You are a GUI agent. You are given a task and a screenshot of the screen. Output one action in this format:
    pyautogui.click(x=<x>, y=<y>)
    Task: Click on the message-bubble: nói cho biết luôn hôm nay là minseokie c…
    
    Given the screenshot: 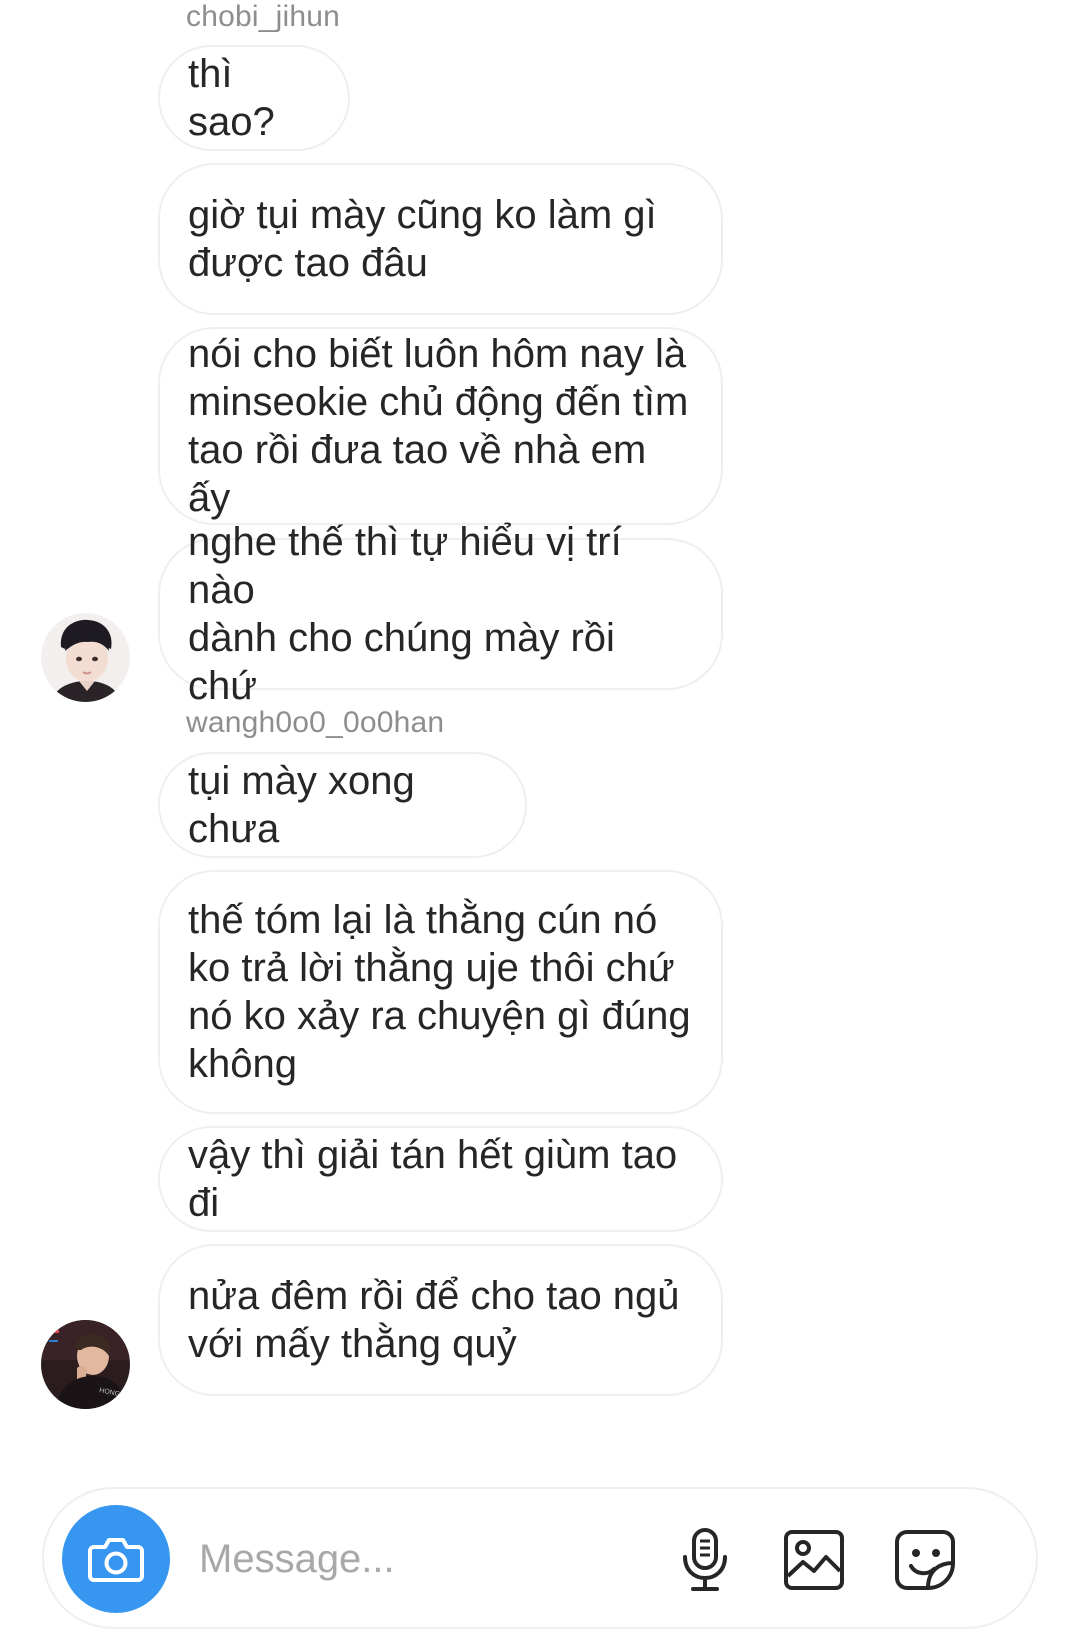 What is the action you would take?
    pyautogui.click(x=440, y=426)
    